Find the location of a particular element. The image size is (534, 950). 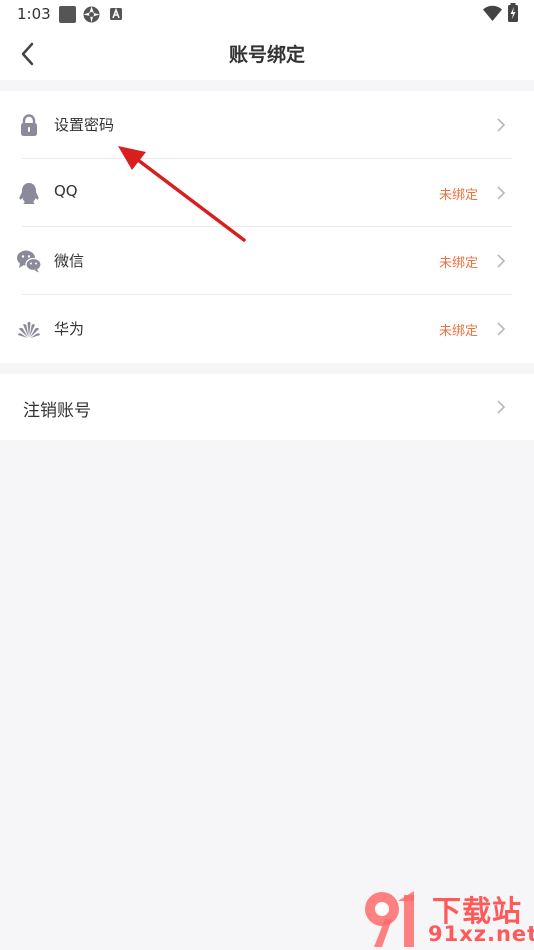

aperture-icon is located at coordinates (91, 14).